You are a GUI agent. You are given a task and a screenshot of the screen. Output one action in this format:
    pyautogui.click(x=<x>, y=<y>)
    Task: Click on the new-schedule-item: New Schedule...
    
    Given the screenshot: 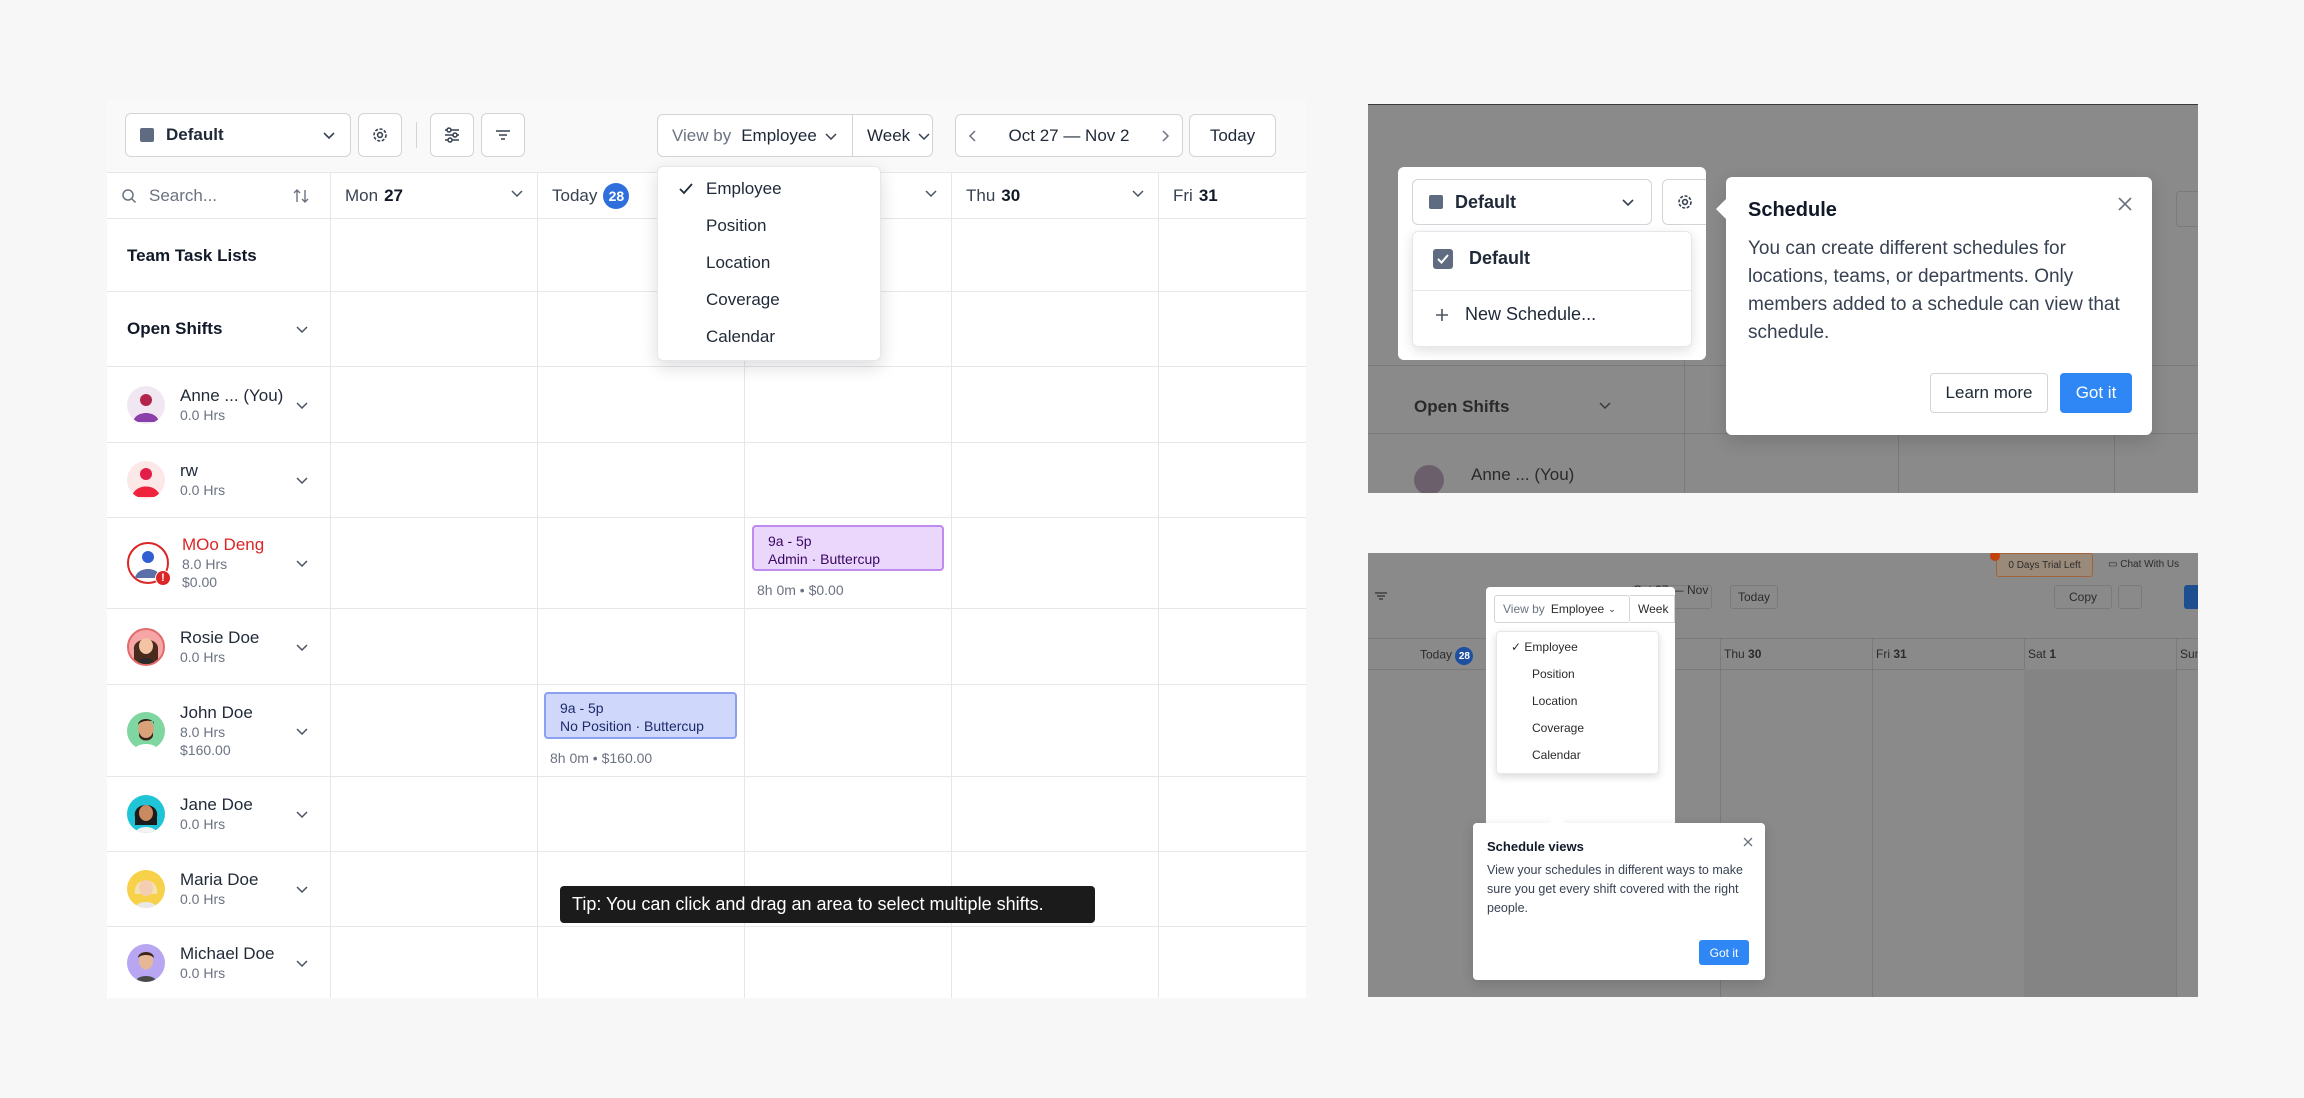 What is the action you would take?
    pyautogui.click(x=1515, y=314)
    